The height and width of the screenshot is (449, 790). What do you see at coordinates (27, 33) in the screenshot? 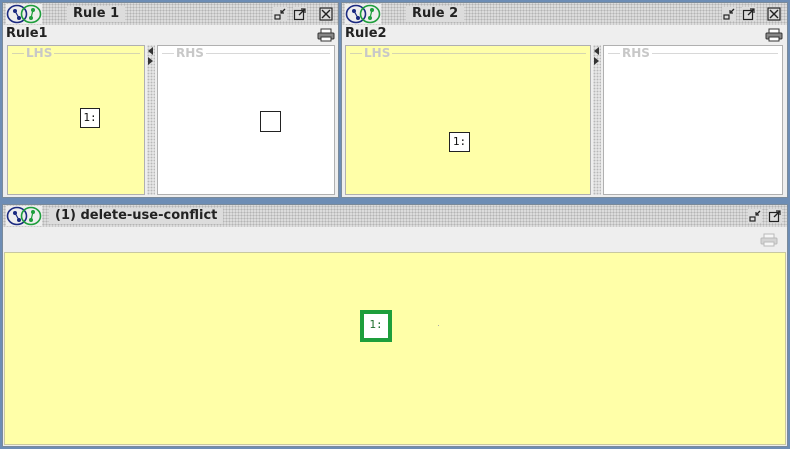
I see `rule1-name: Rule1` at bounding box center [27, 33].